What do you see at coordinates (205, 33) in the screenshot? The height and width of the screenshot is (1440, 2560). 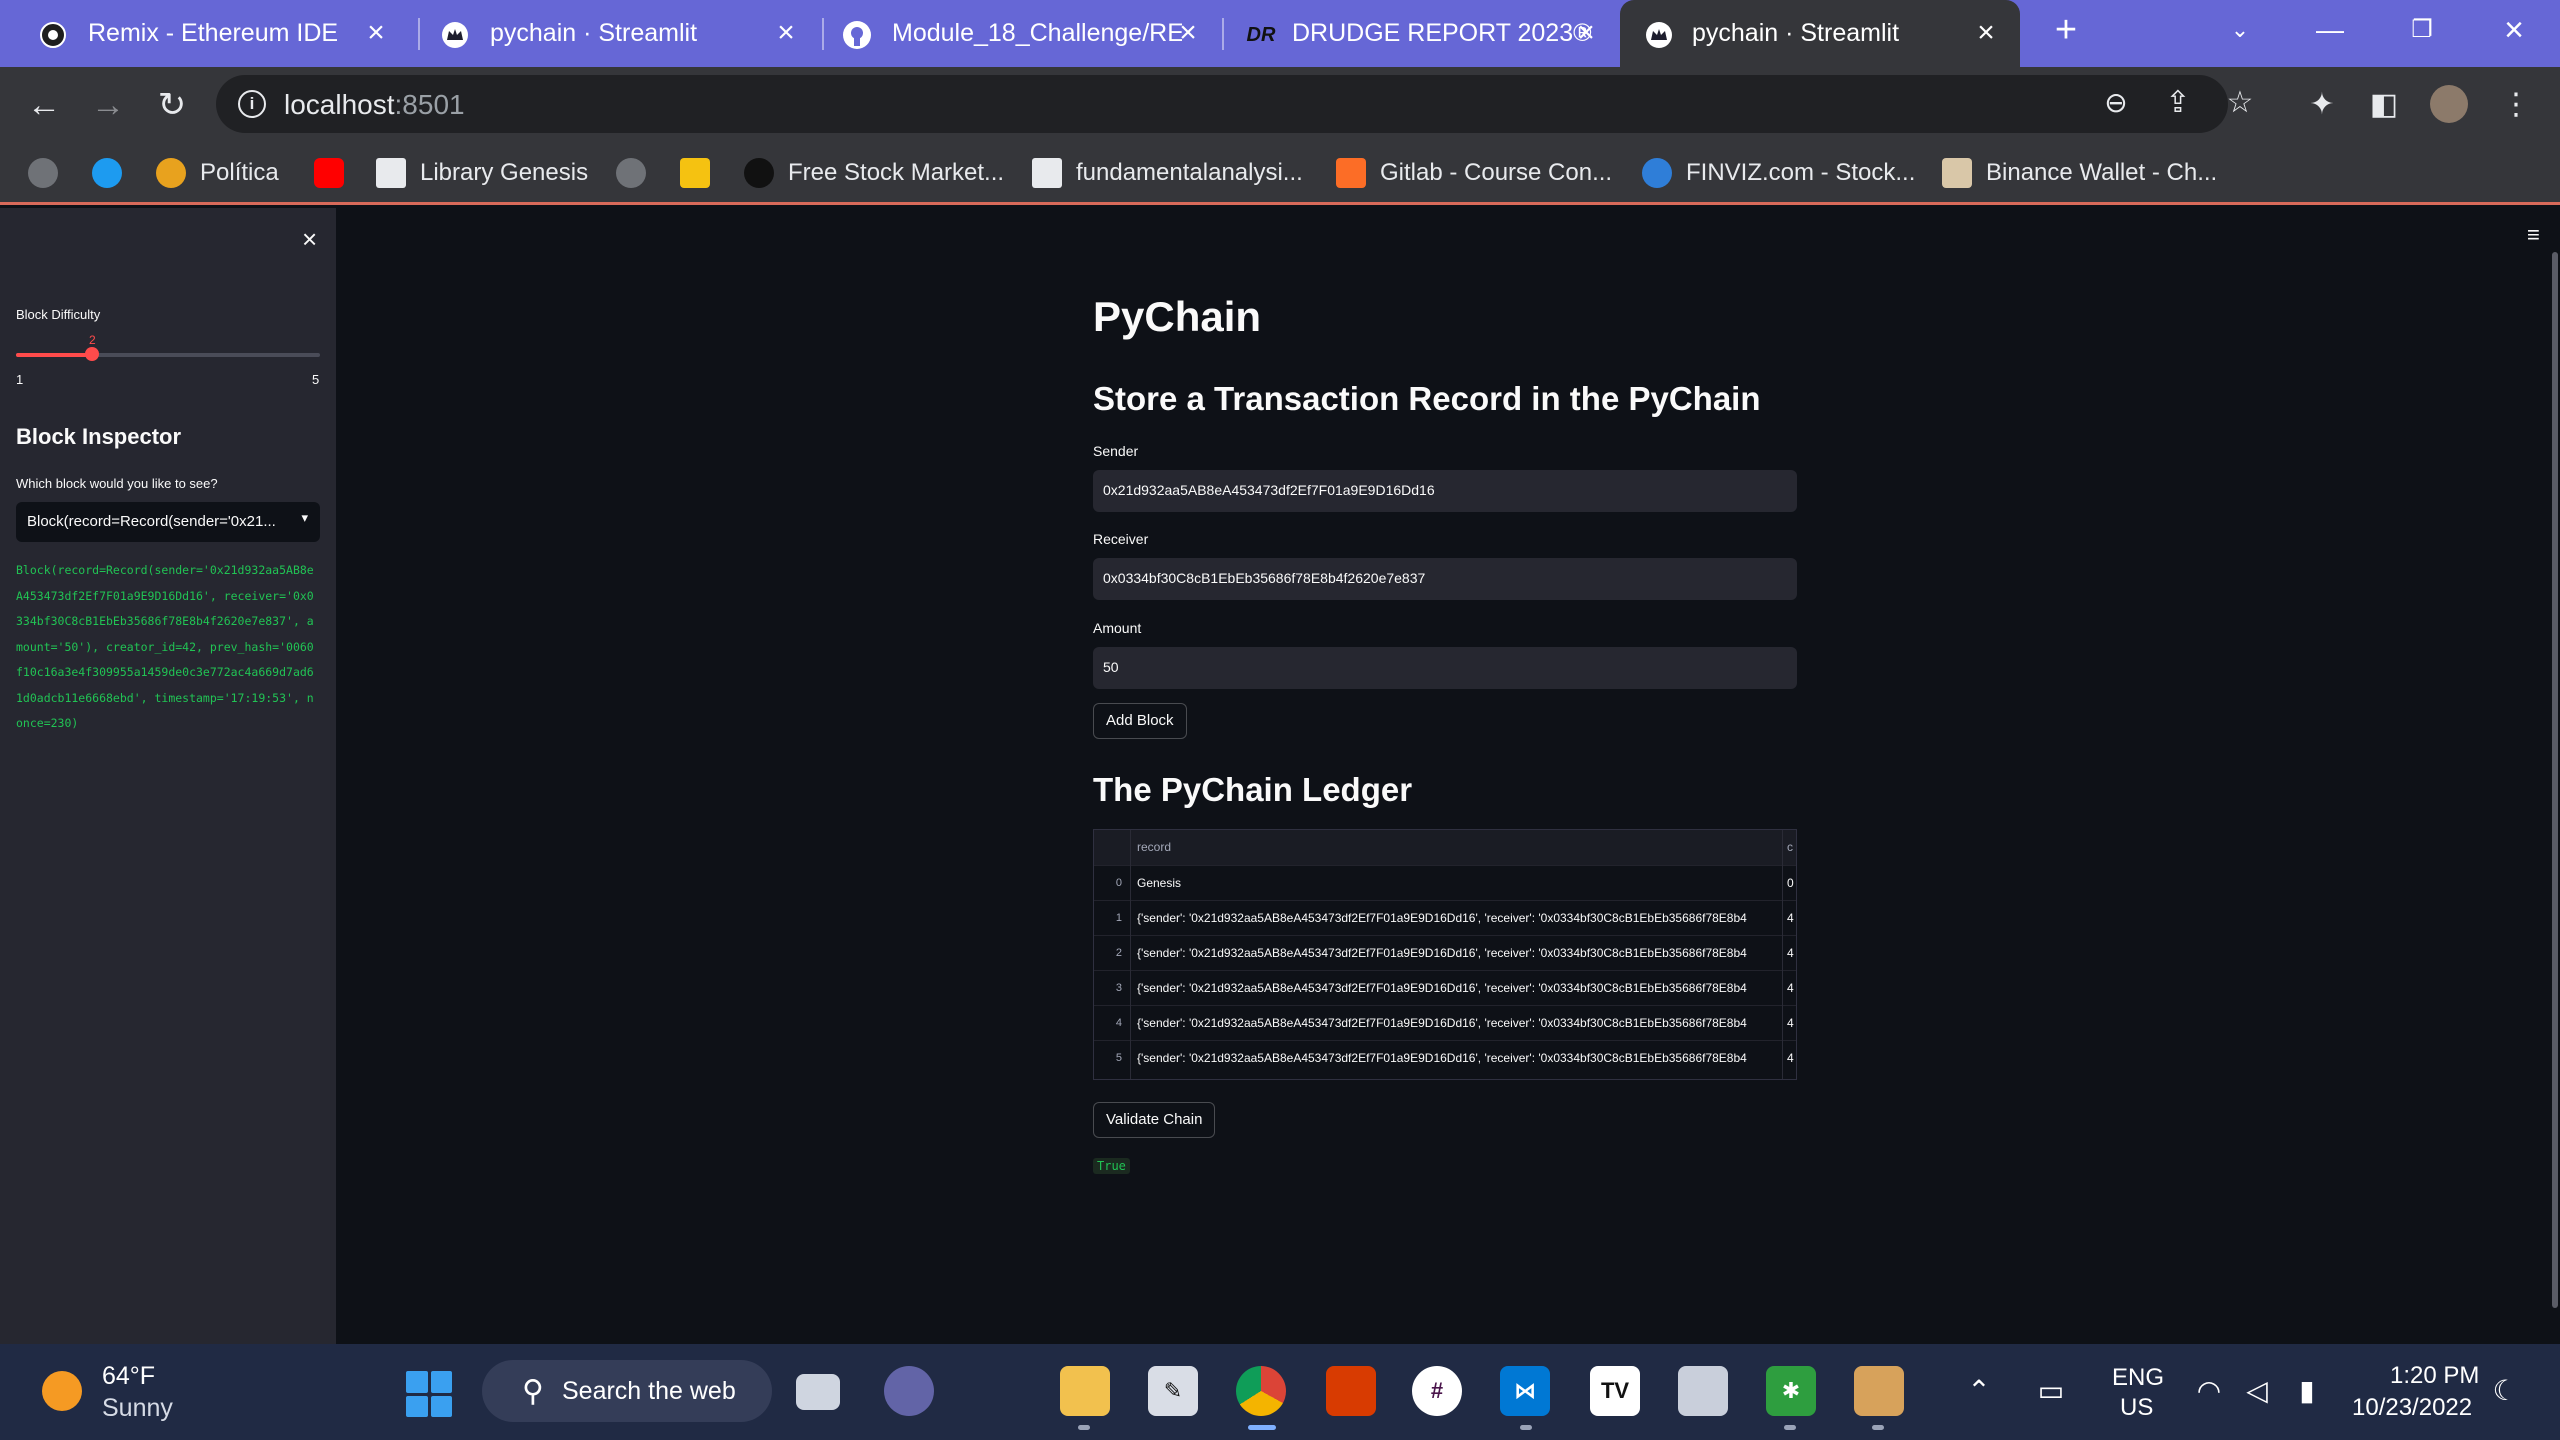 I see `tab-remix: Remix - Ethereum IDE ×` at bounding box center [205, 33].